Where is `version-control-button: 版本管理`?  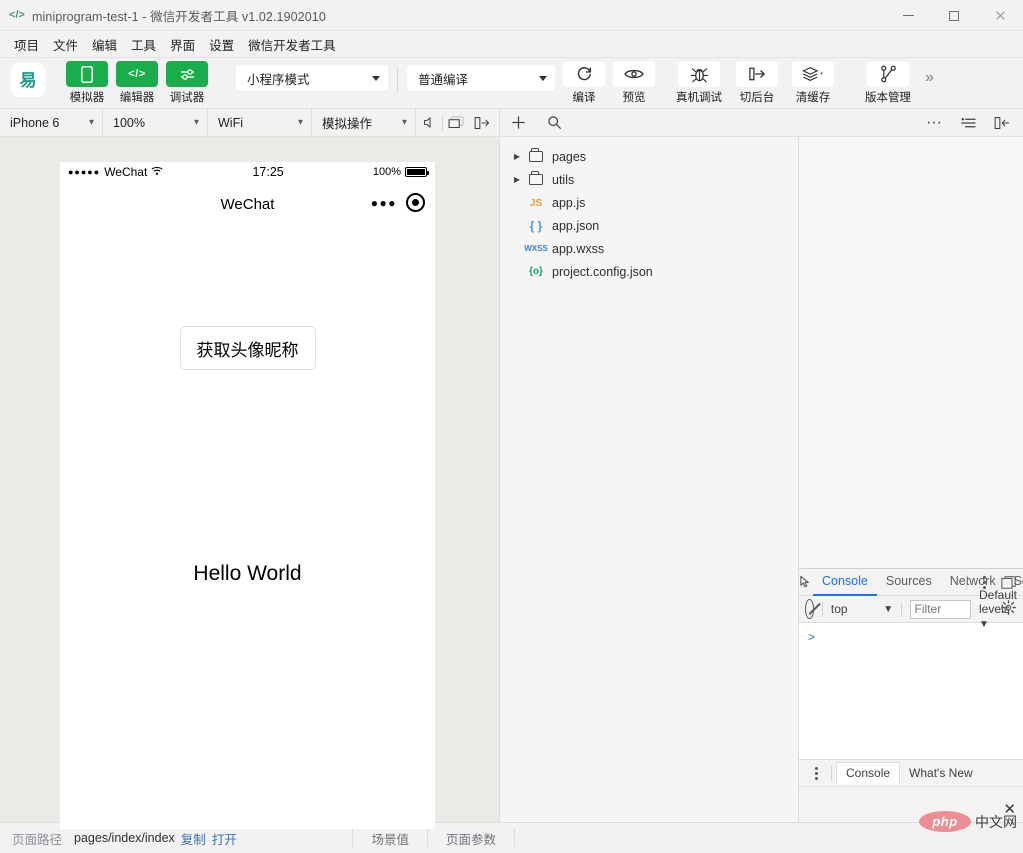
version-control-button: 版本管理 is located at coordinates (888, 83).